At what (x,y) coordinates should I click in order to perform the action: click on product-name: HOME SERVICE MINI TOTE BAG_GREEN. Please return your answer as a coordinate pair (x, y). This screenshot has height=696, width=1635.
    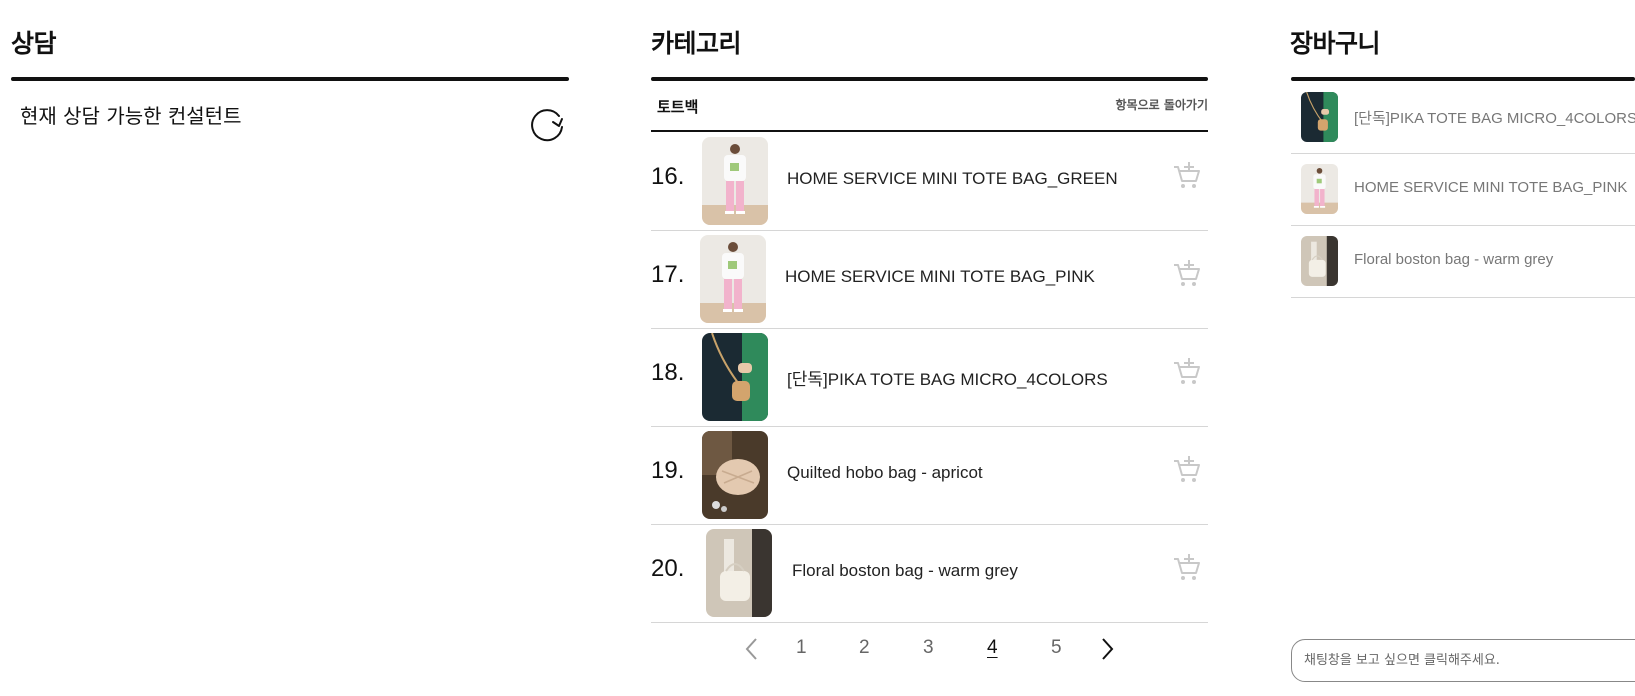
    Looking at the image, I should click on (952, 179).